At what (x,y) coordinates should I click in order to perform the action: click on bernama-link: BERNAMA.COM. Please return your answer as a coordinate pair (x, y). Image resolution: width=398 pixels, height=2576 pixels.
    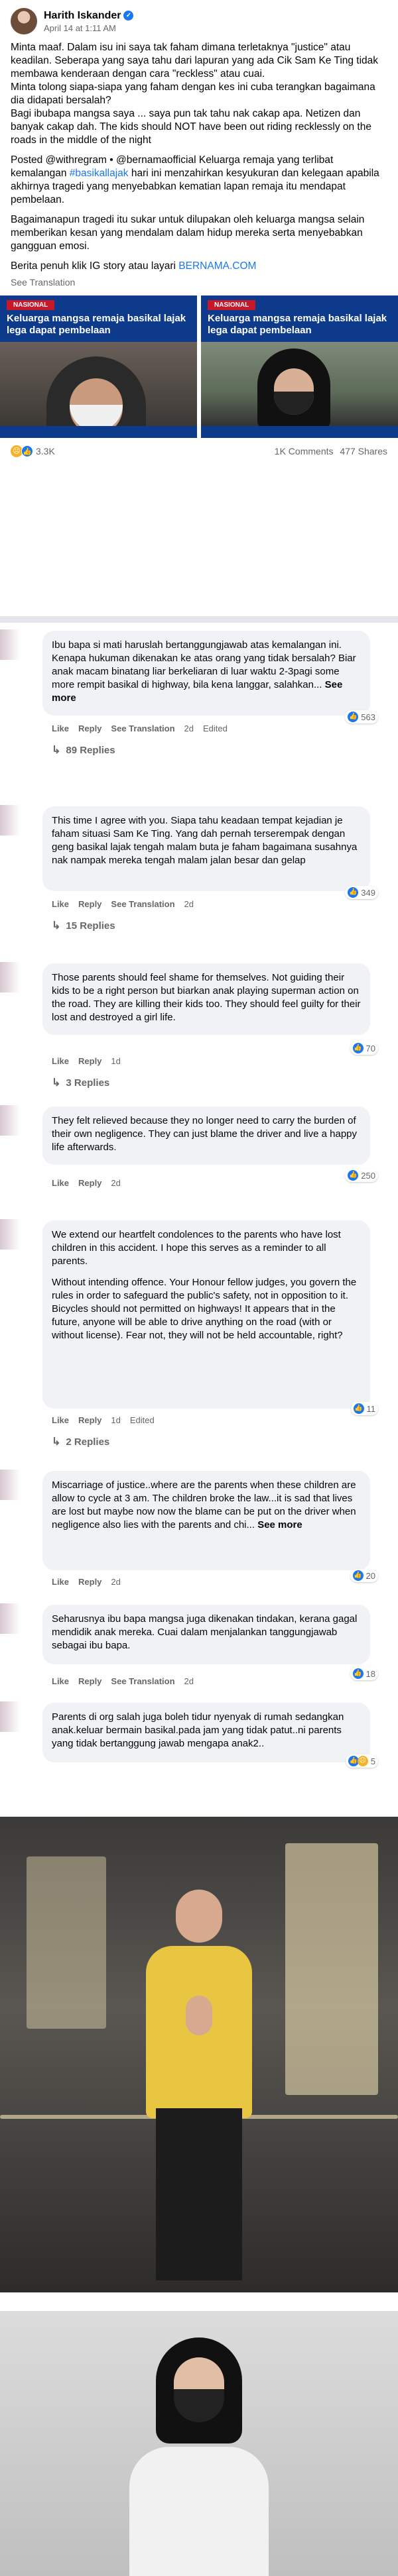
    Looking at the image, I should click on (217, 266).